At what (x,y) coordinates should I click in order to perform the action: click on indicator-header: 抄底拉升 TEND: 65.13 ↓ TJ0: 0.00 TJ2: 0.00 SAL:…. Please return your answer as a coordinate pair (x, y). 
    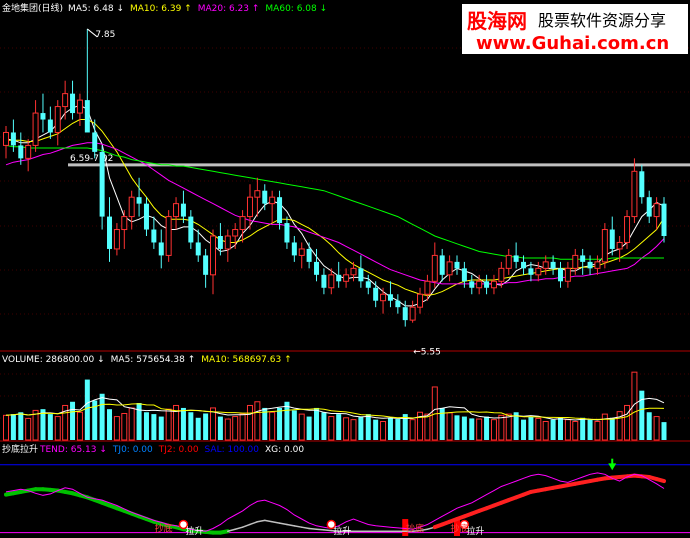
    Looking at the image, I should click on (153, 449).